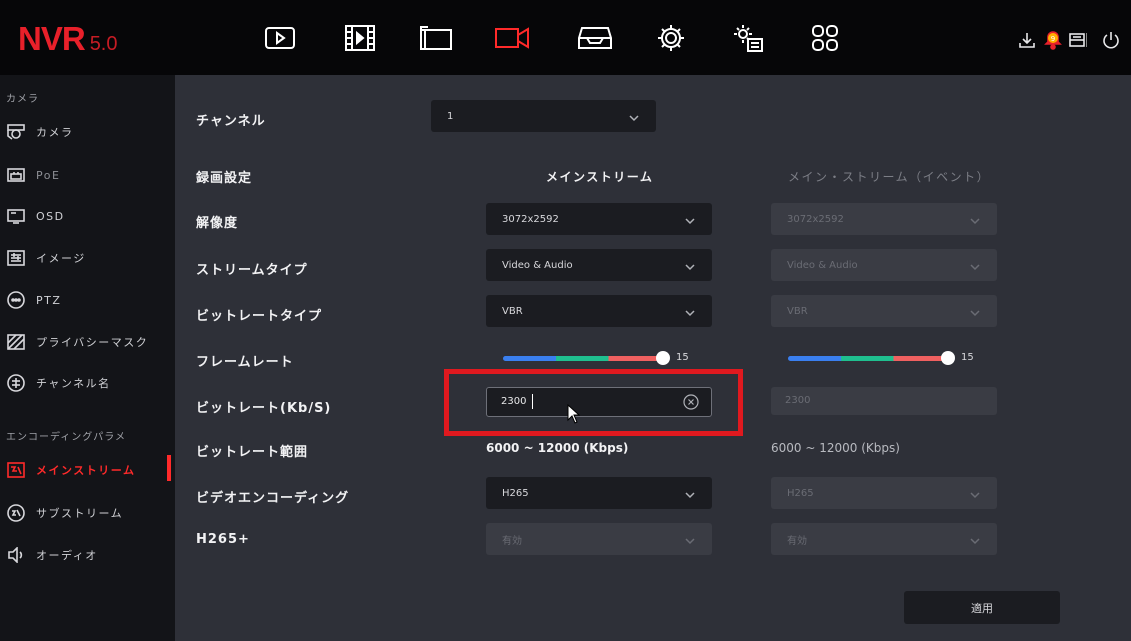 This screenshot has width=1131, height=641. Describe the element at coordinates (66, 437) in the screenshot. I see `sidebar-section-encoding: エンコーディングパラメ` at that location.